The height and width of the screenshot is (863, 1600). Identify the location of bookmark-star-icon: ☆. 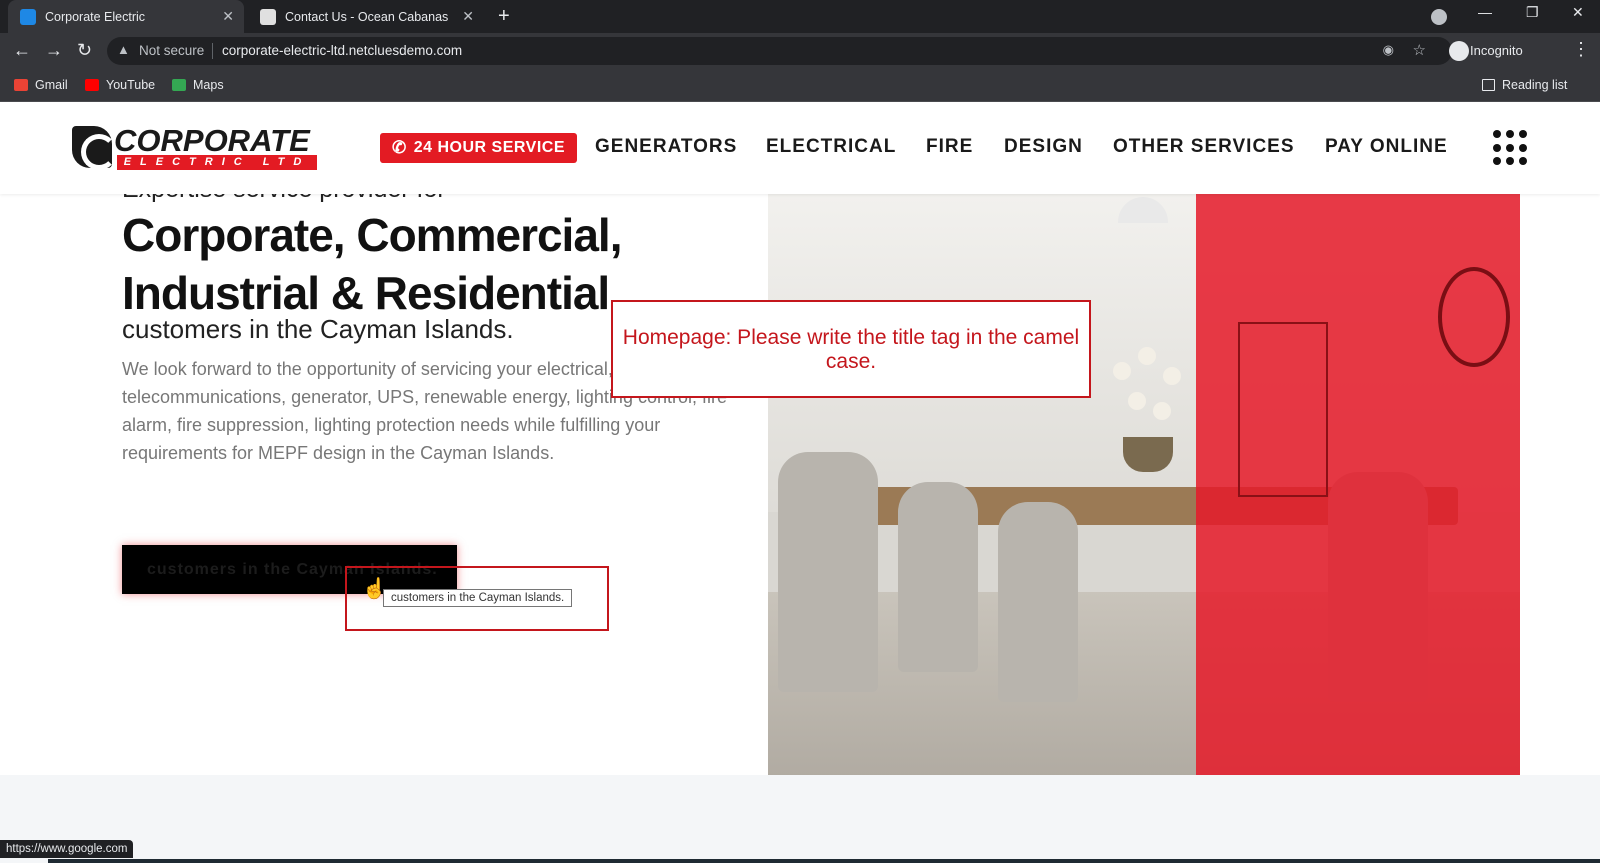
(1419, 50).